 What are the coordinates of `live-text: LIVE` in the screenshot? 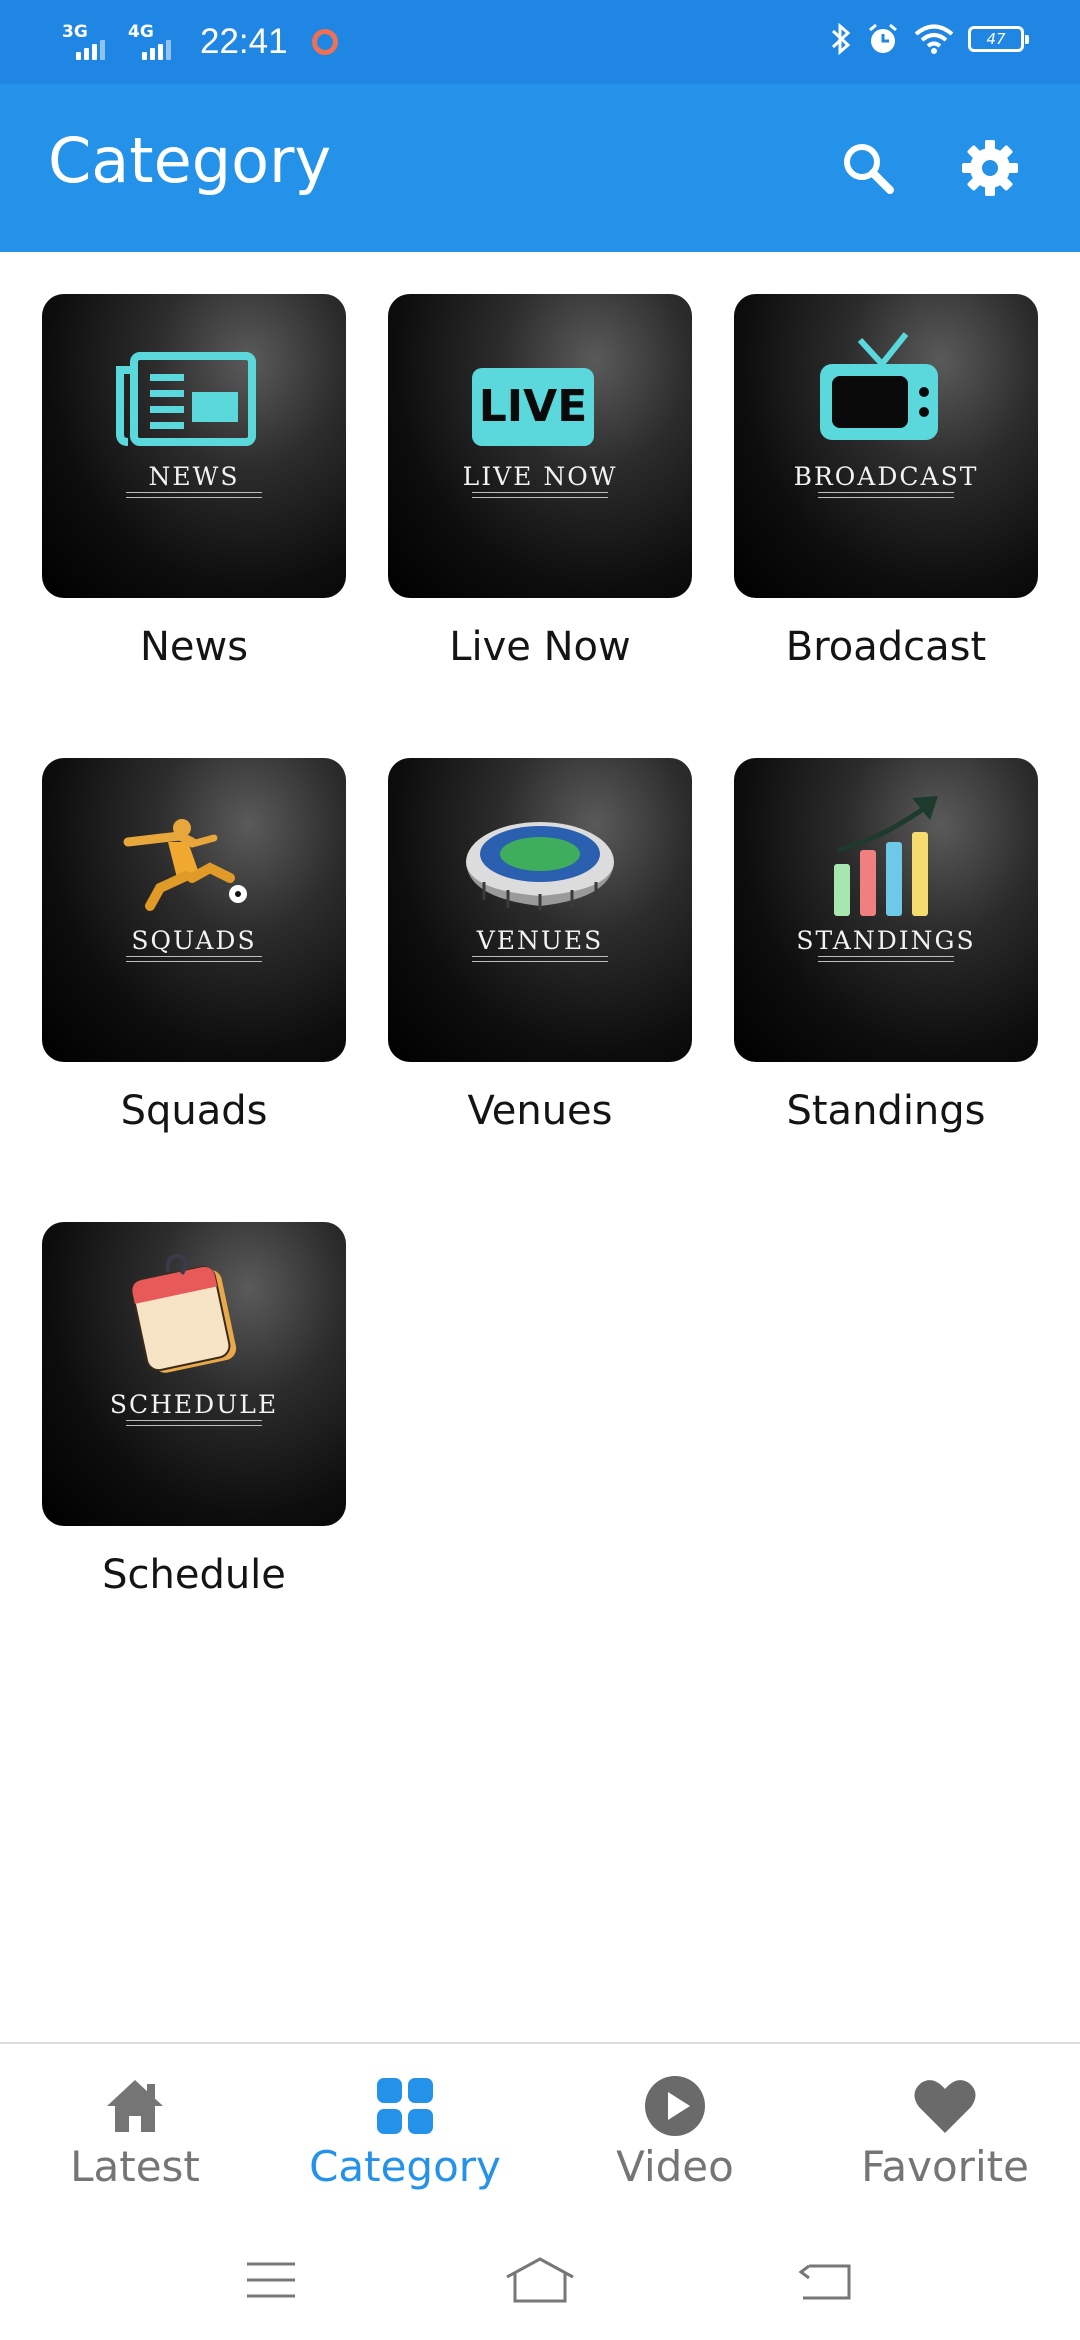 It's located at (533, 406).